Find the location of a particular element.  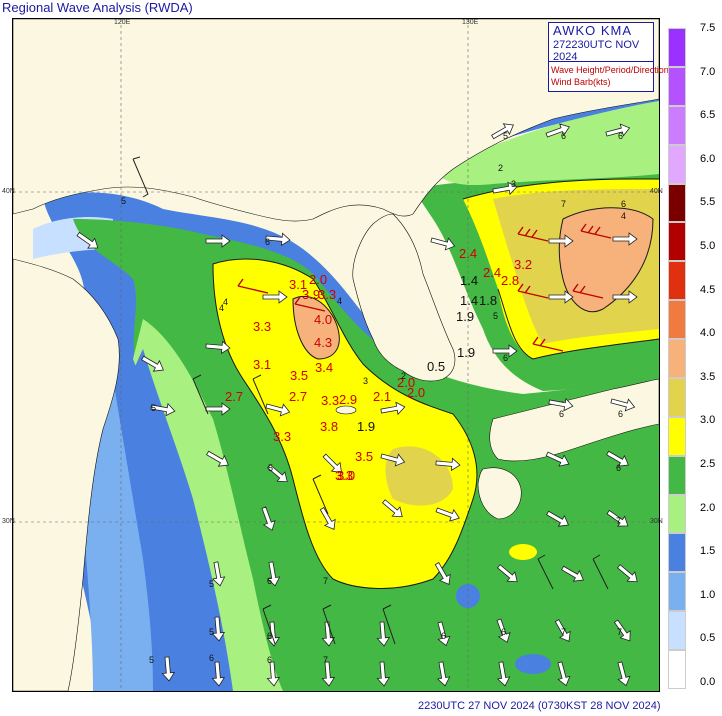

wave-height-label: 2.1 is located at coordinates (382, 396).